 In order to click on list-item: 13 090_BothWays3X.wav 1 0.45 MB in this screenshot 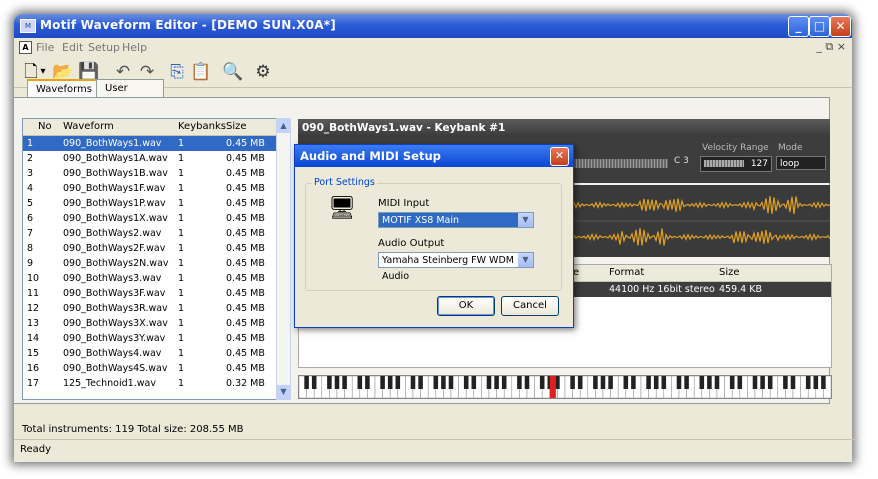, I will do `click(150, 323)`.